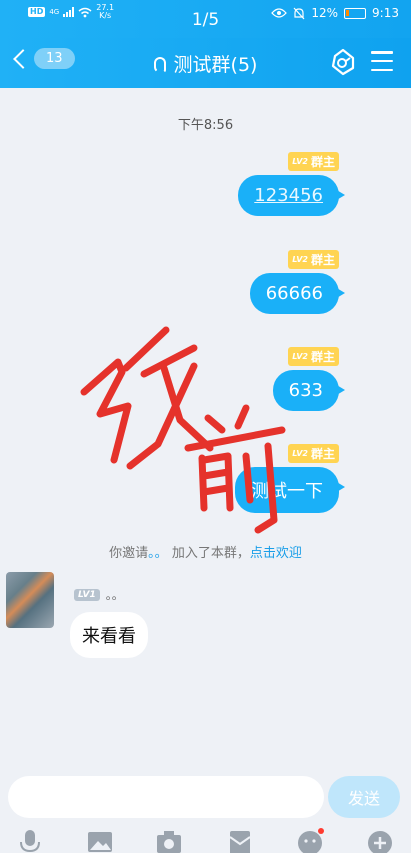 This screenshot has width=411, height=853. I want to click on status-right-icons: 12% 9:13, so click(335, 13).